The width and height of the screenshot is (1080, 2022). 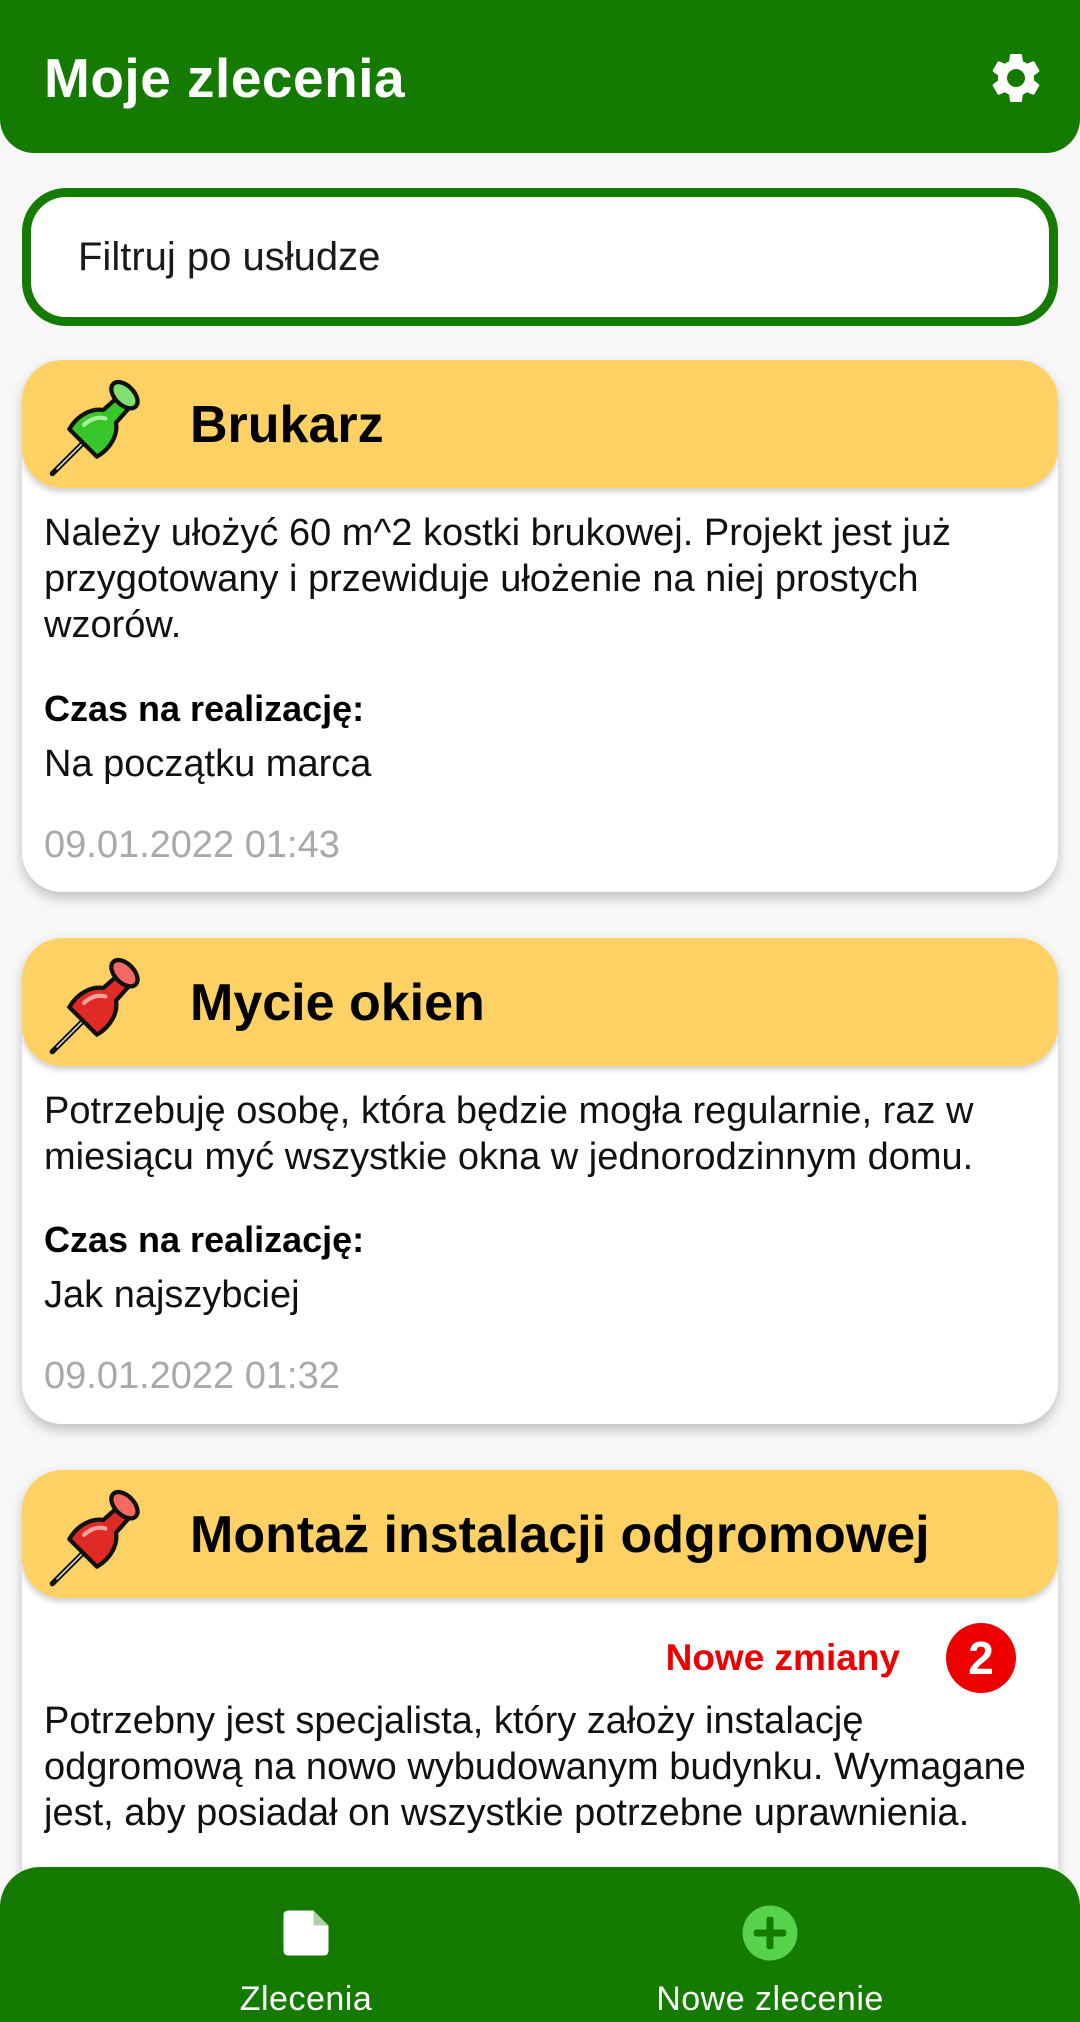 What do you see at coordinates (540, 76) in the screenshot?
I see `app-bar: Moje zlecenia` at bounding box center [540, 76].